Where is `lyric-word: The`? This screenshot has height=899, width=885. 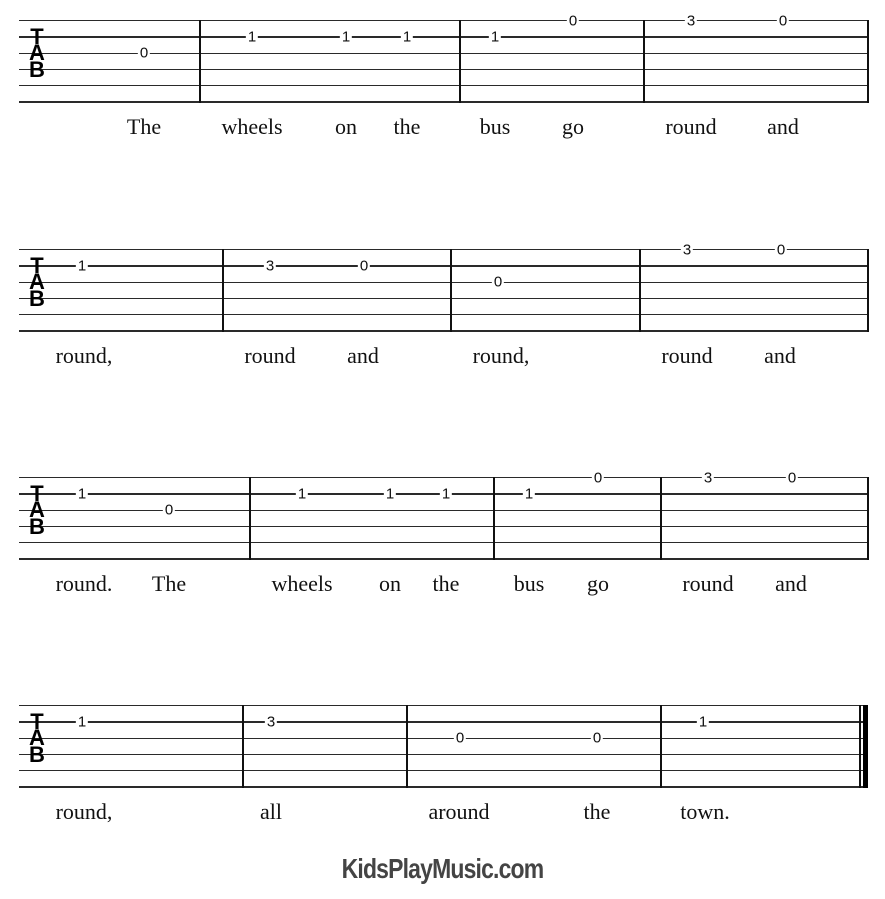
lyric-word: The is located at coordinates (169, 583).